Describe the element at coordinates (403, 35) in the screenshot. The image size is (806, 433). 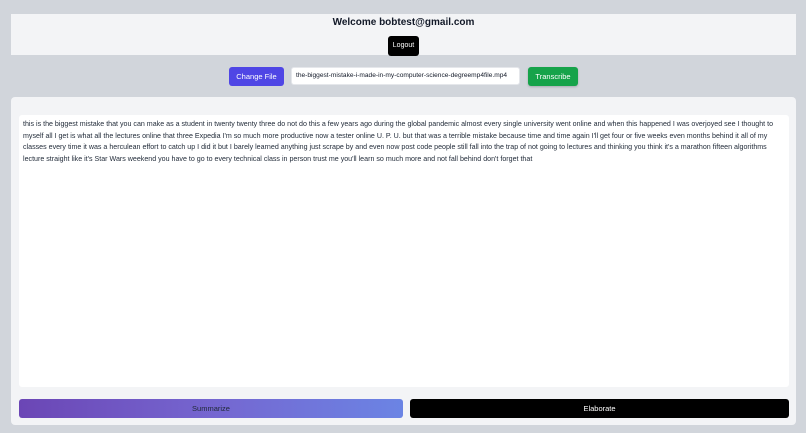
I see `app-header: Welcome bobtest@gmail.com Logout` at that location.